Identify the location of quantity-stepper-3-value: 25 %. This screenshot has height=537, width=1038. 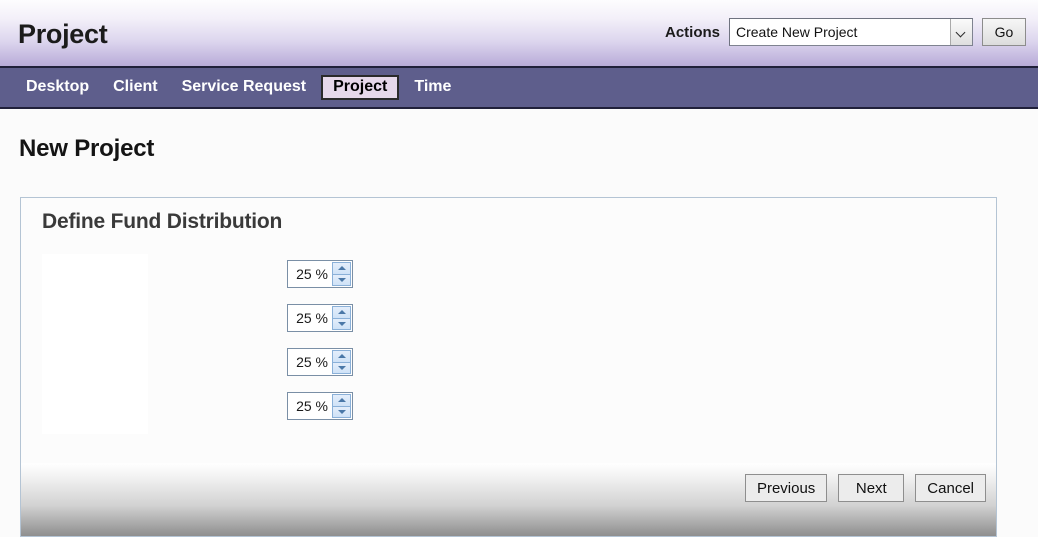
(312, 362).